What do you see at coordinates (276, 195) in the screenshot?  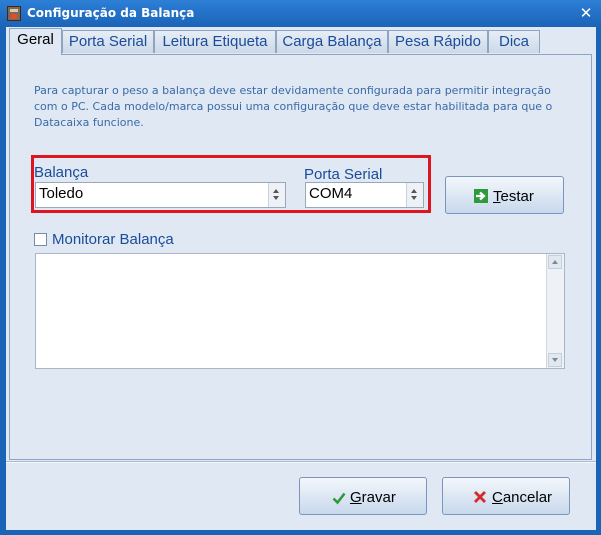 I see `balanca-spin-icon` at bounding box center [276, 195].